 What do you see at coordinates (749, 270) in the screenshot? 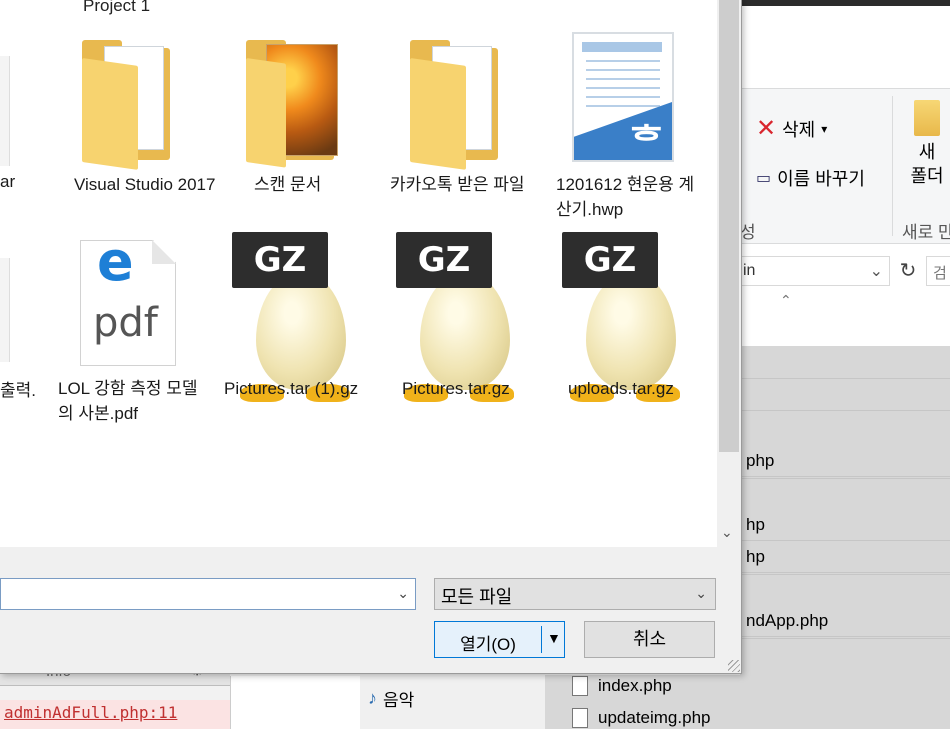
I see `address-text: in` at bounding box center [749, 270].